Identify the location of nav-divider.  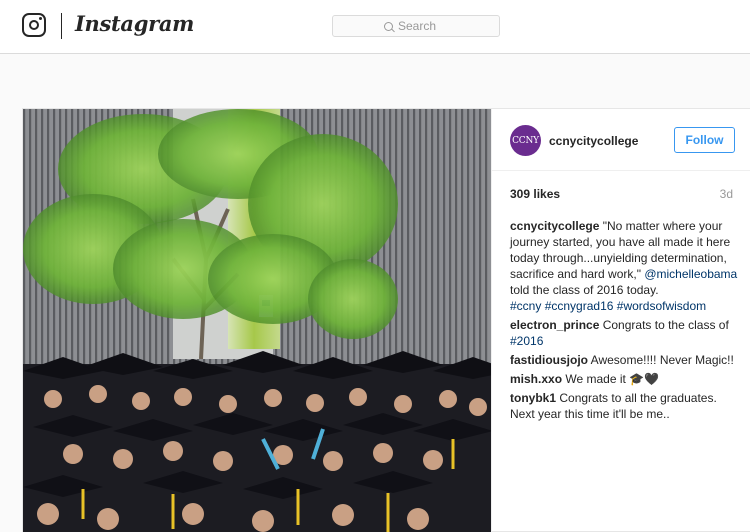
(61, 26).